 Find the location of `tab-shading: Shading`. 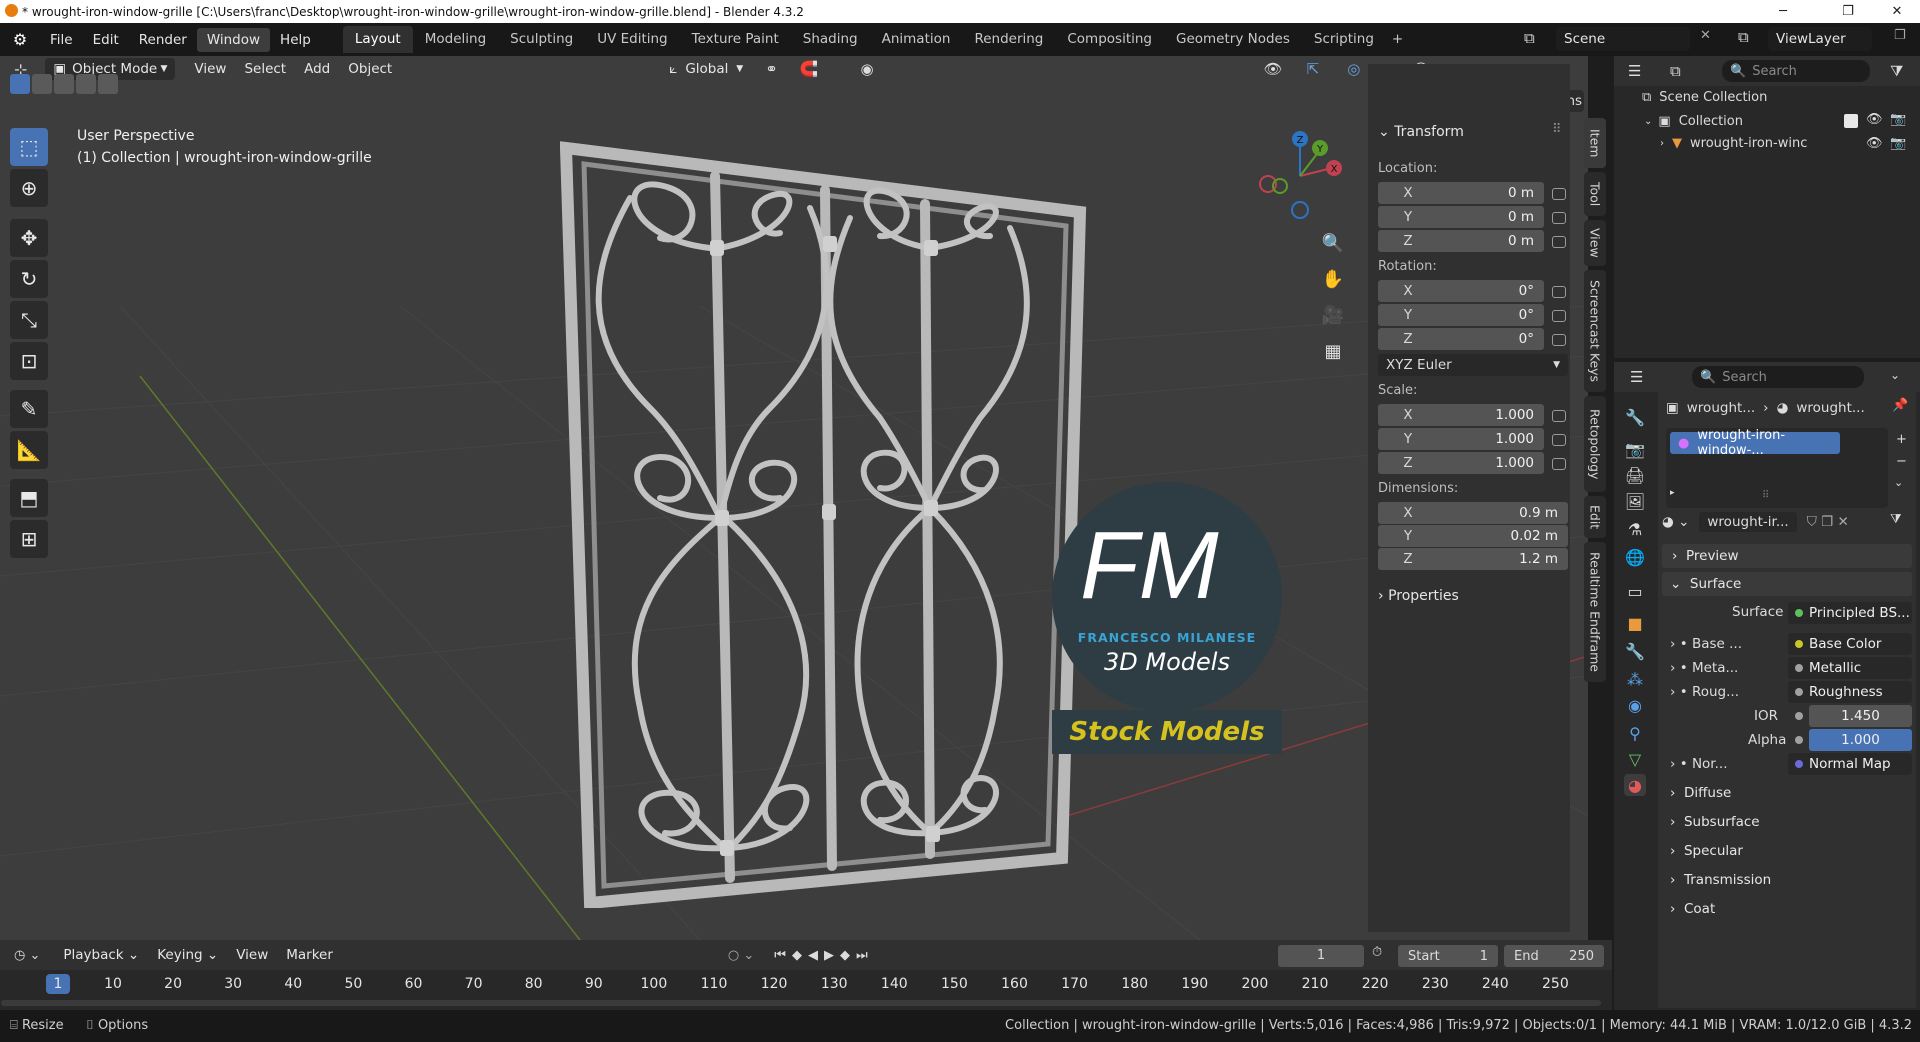

tab-shading: Shading is located at coordinates (830, 39).